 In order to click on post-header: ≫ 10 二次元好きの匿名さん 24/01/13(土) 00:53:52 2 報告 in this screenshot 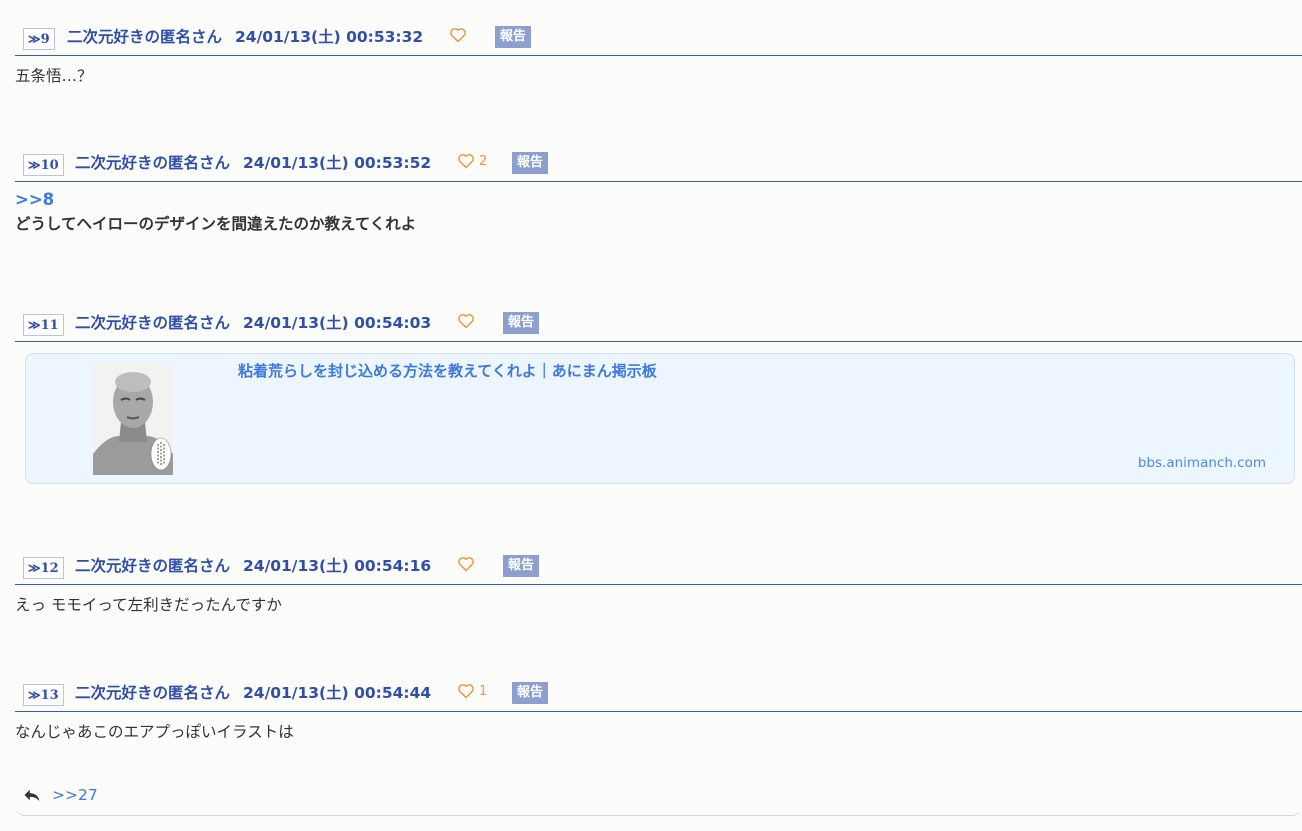, I will do `click(658, 164)`.